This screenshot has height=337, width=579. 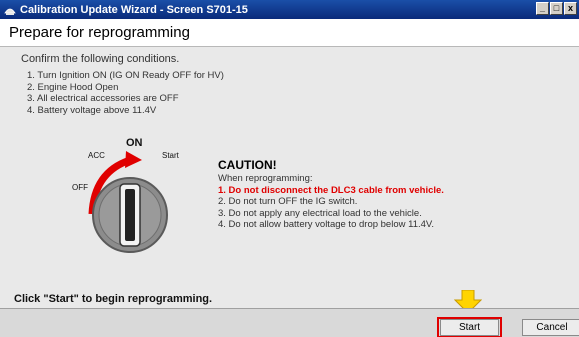 What do you see at coordinates (96, 155) in the screenshot?
I see `ignition-label-acc: ACC` at bounding box center [96, 155].